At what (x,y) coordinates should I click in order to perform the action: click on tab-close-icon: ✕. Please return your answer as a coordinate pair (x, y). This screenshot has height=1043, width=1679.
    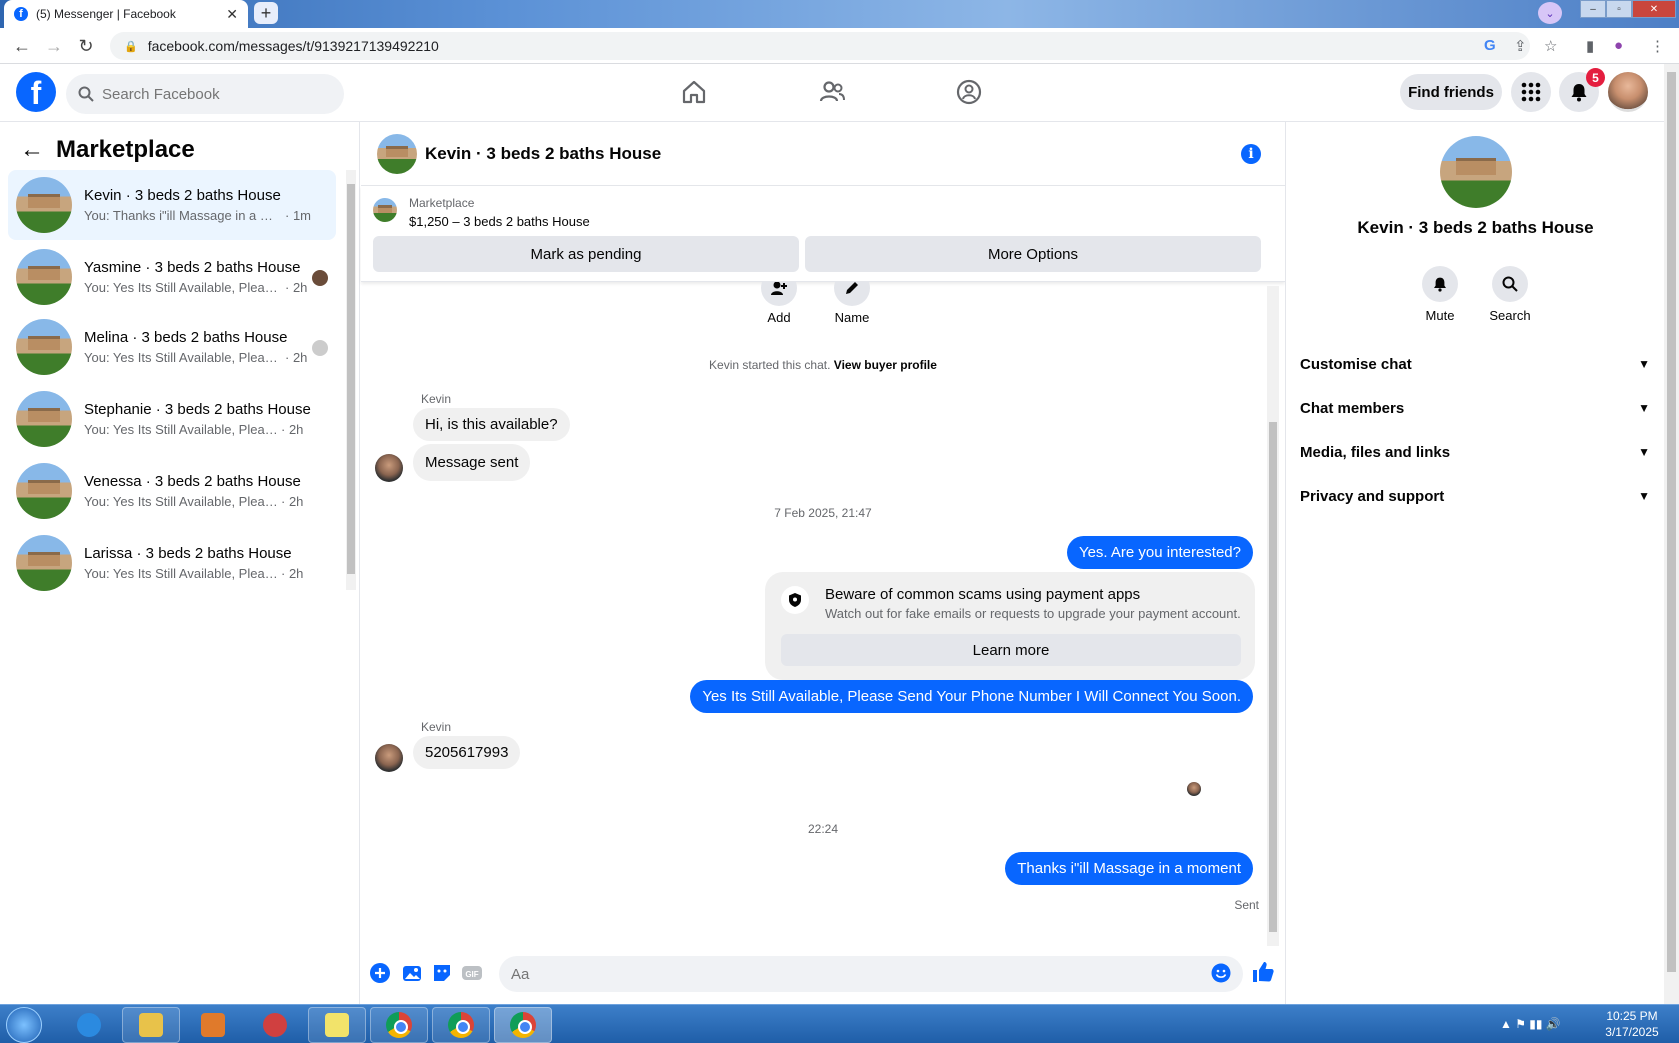
    Looking at the image, I should click on (232, 14).